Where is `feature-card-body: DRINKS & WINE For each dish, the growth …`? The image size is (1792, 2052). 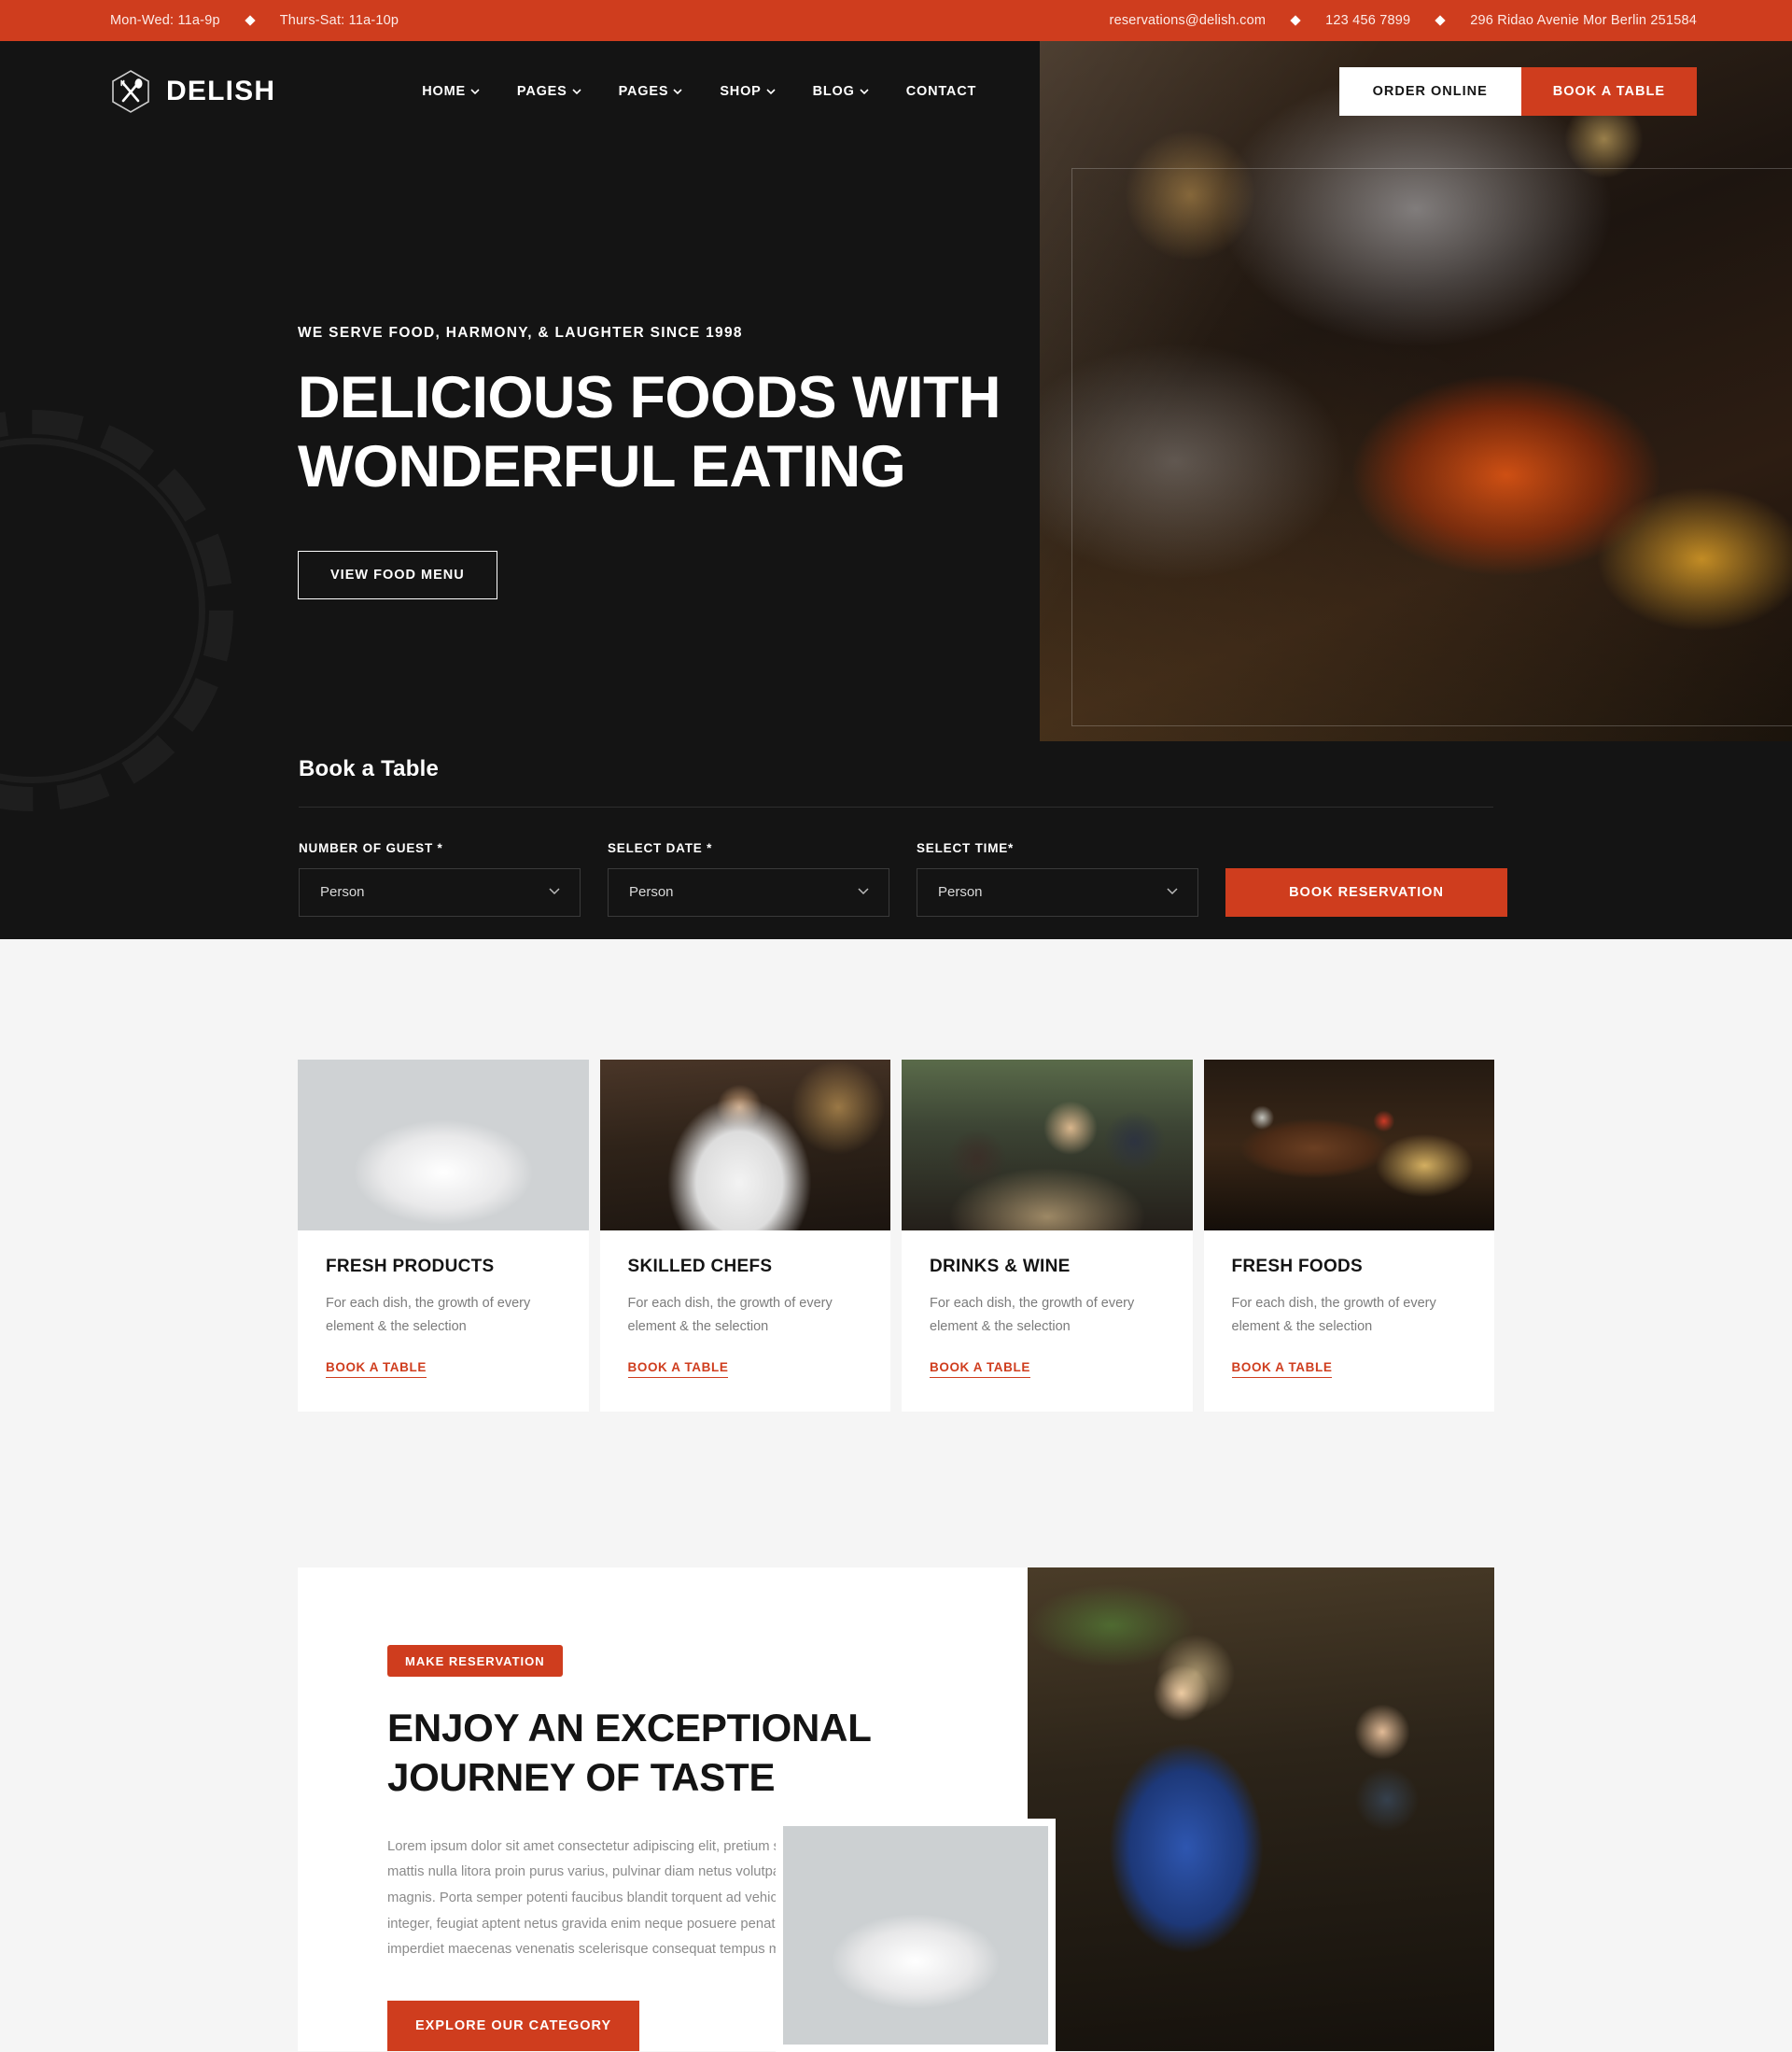 feature-card-body: DRINKS & WINE For each dish, the growth … is located at coordinates (1047, 1321).